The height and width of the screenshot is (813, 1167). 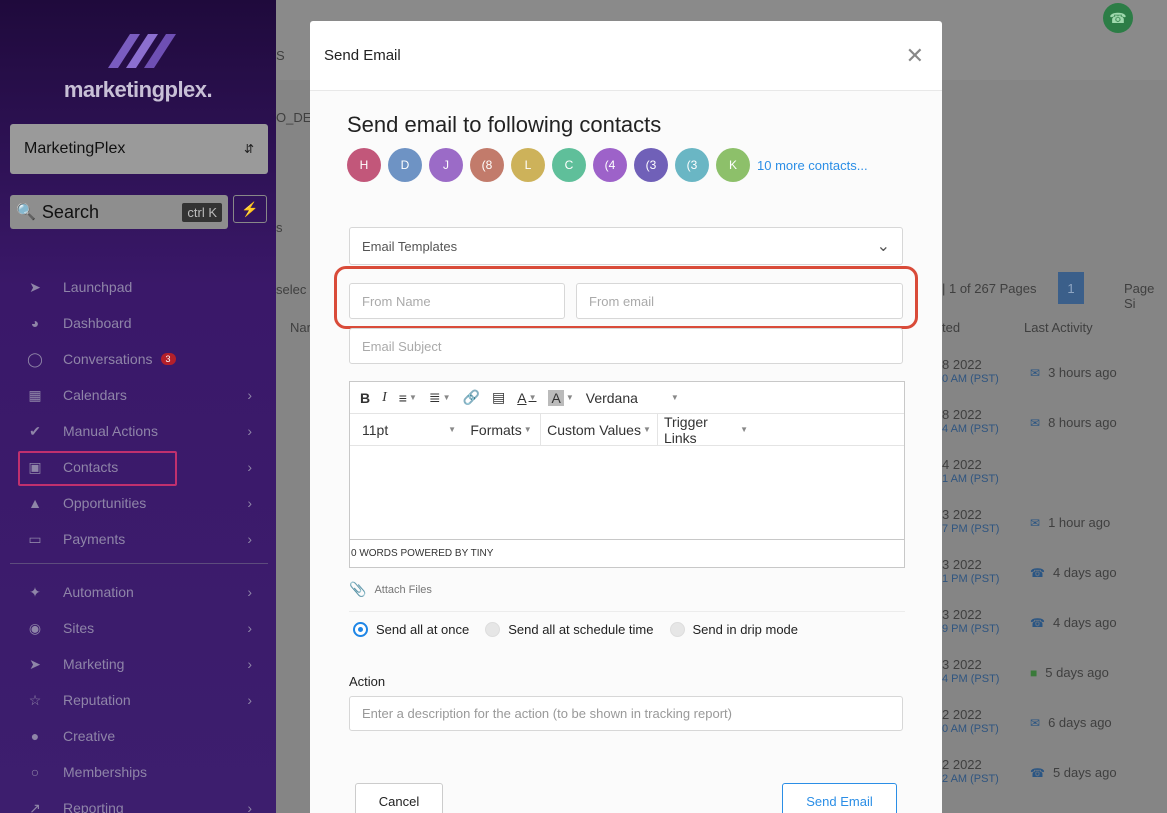 I want to click on magic-wand-icon: ✦, so click(x=35, y=591).